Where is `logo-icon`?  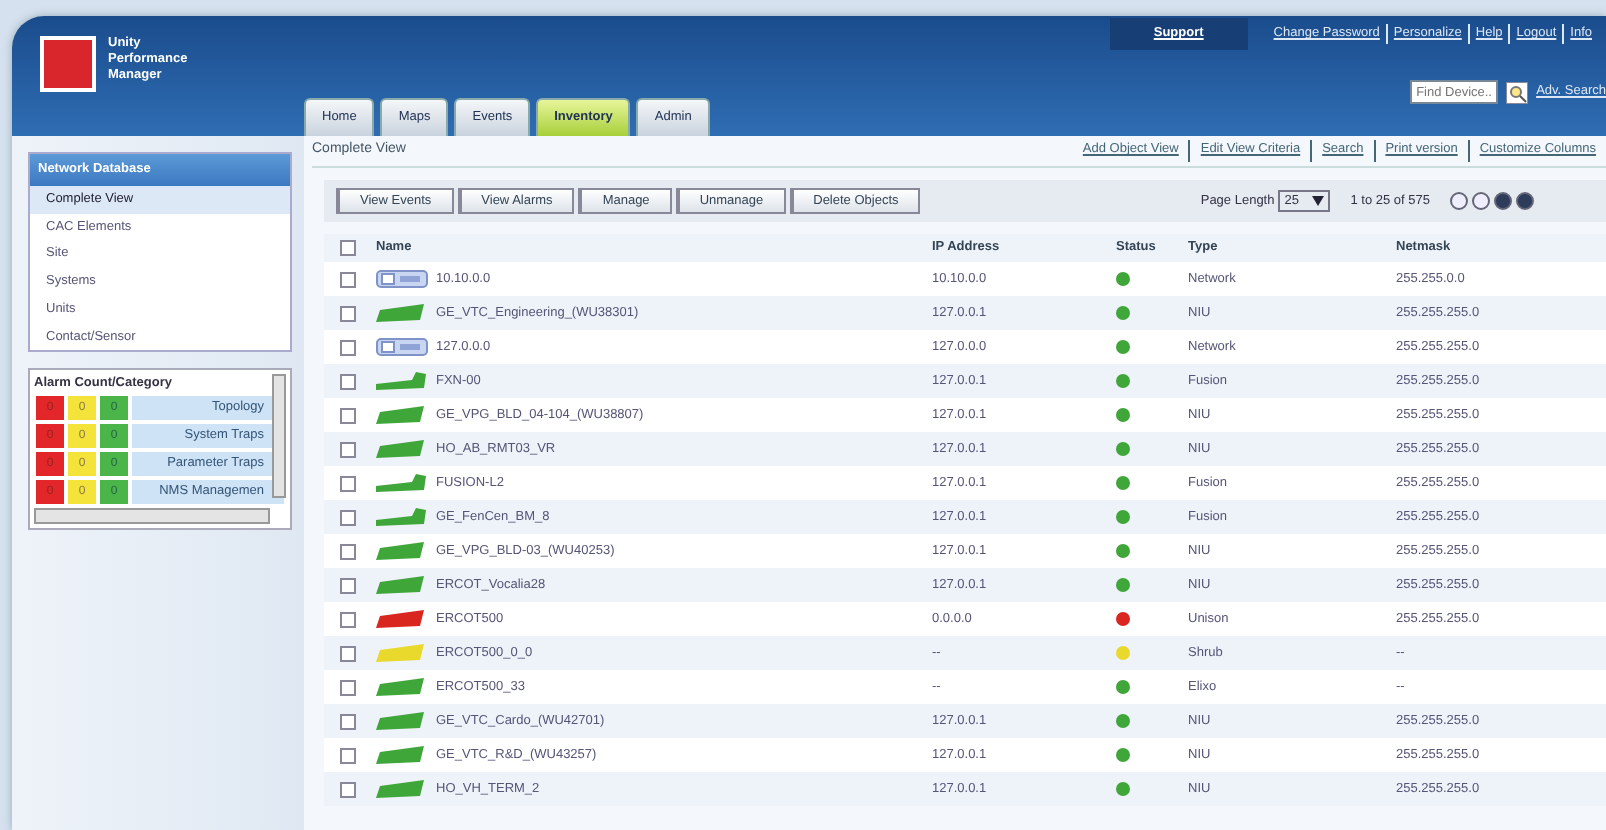
logo-icon is located at coordinates (68, 64).